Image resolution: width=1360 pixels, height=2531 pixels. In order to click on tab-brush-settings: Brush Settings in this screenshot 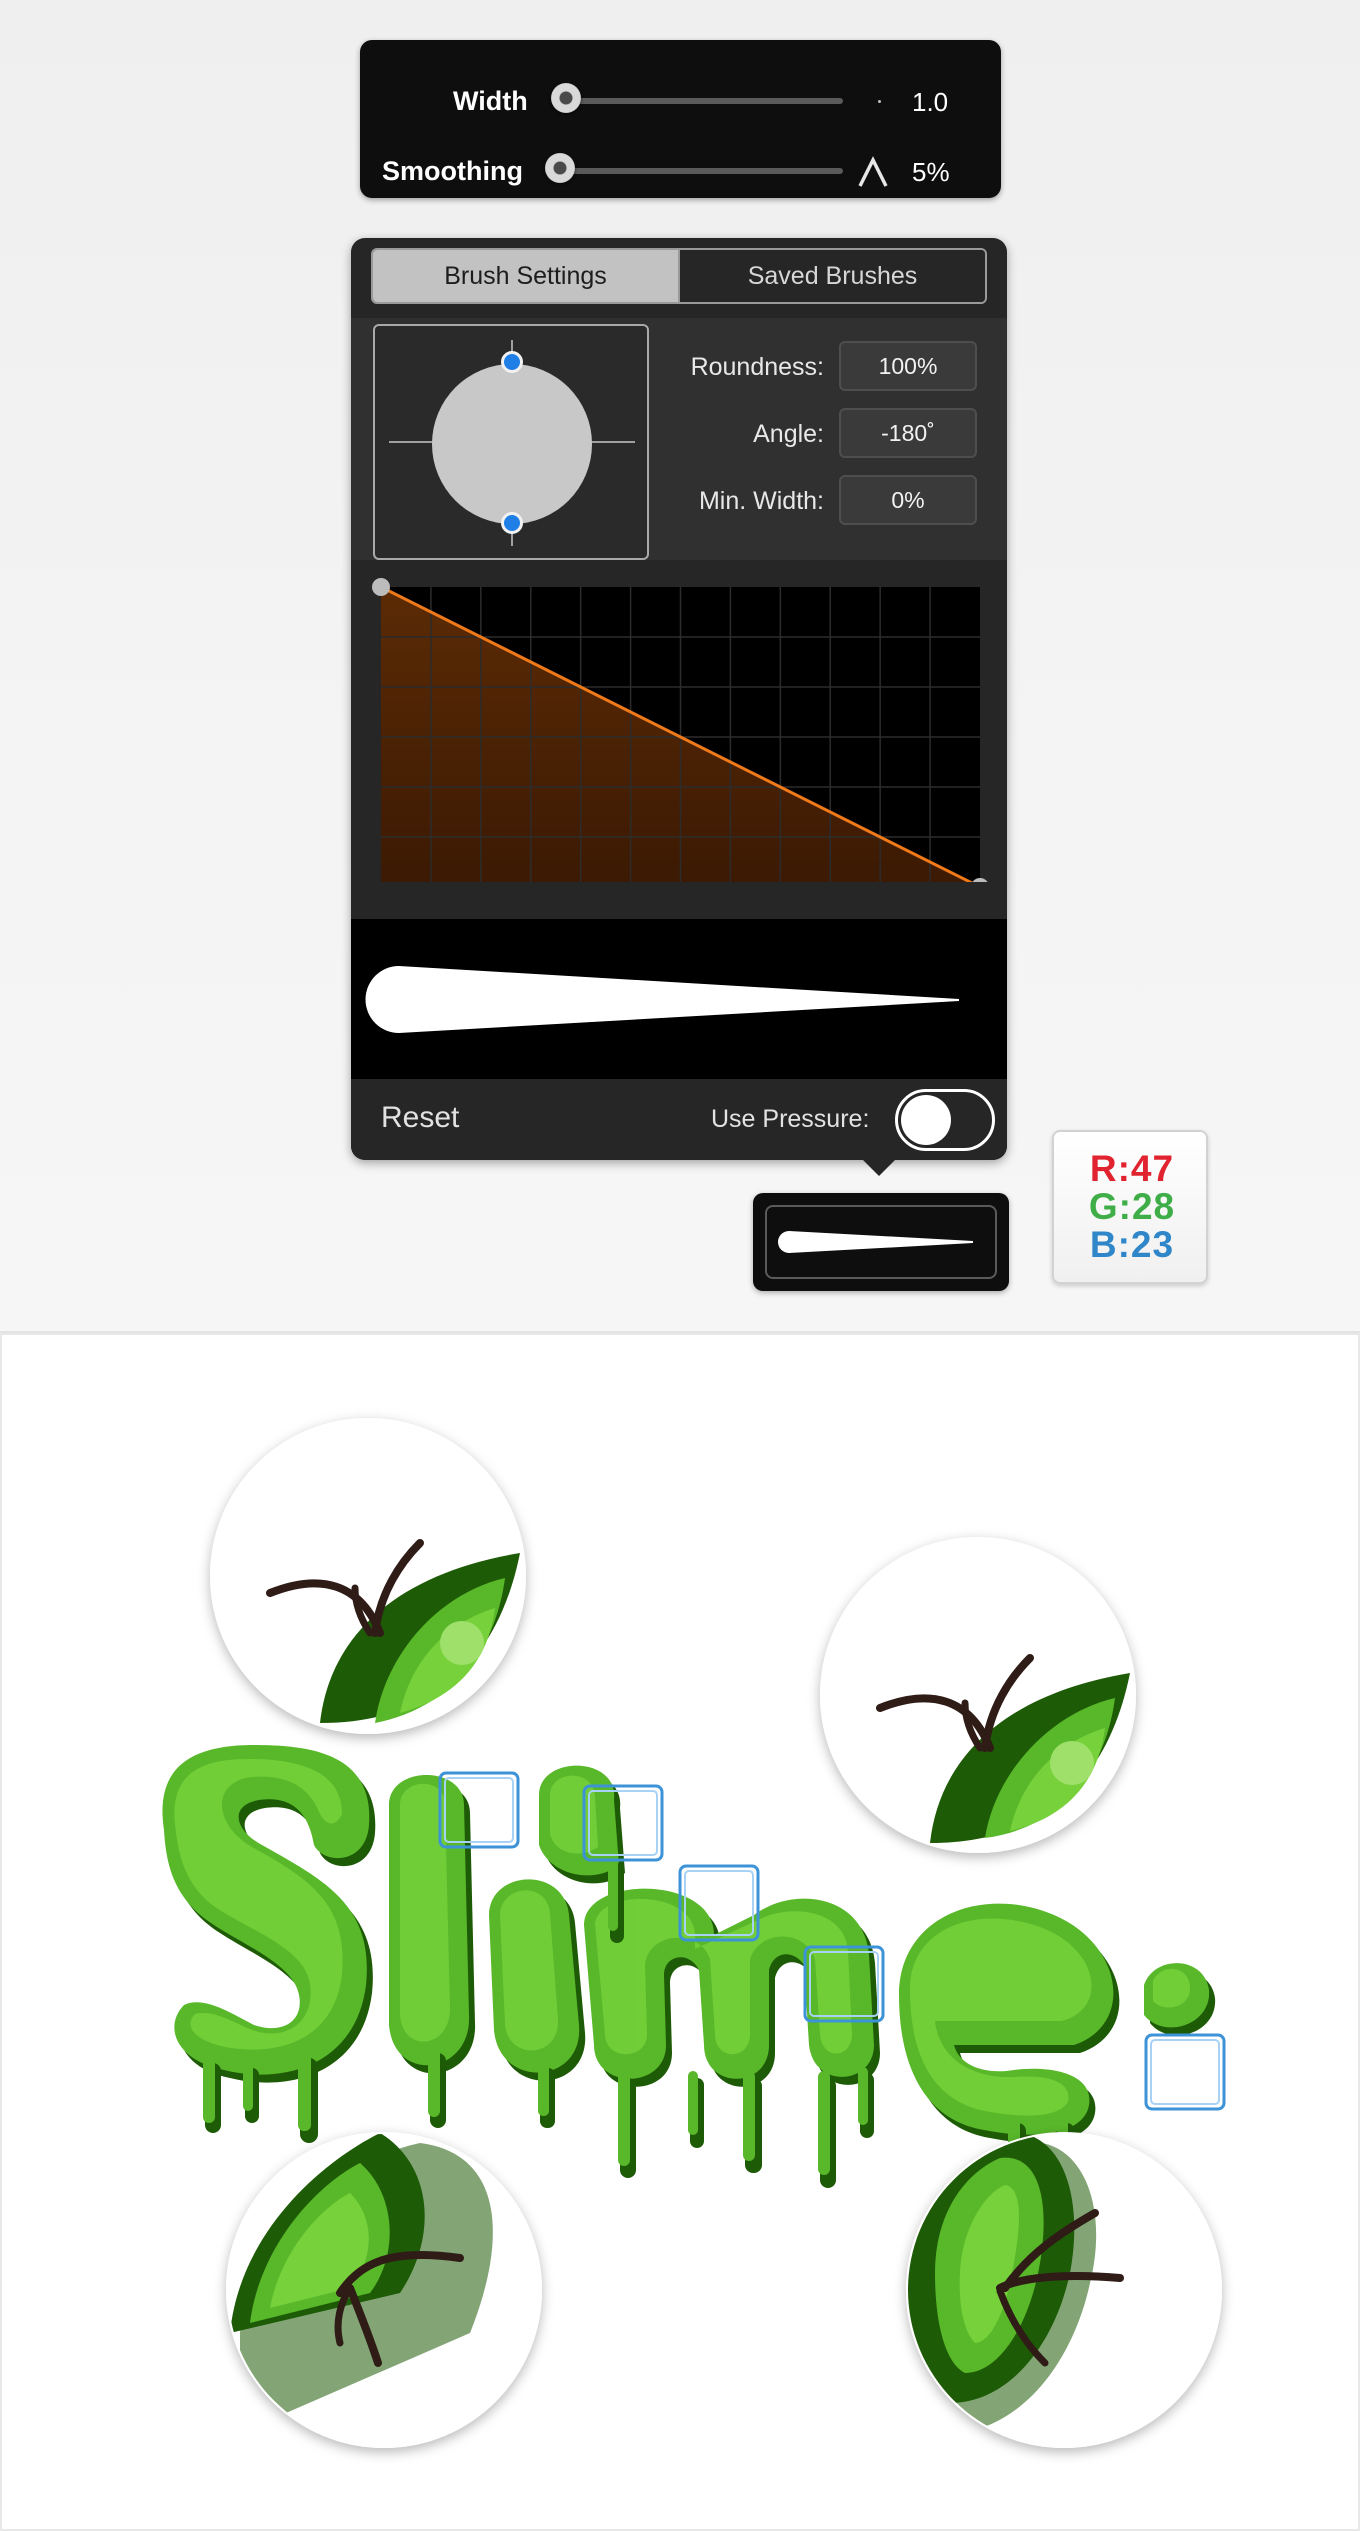, I will do `click(525, 276)`.